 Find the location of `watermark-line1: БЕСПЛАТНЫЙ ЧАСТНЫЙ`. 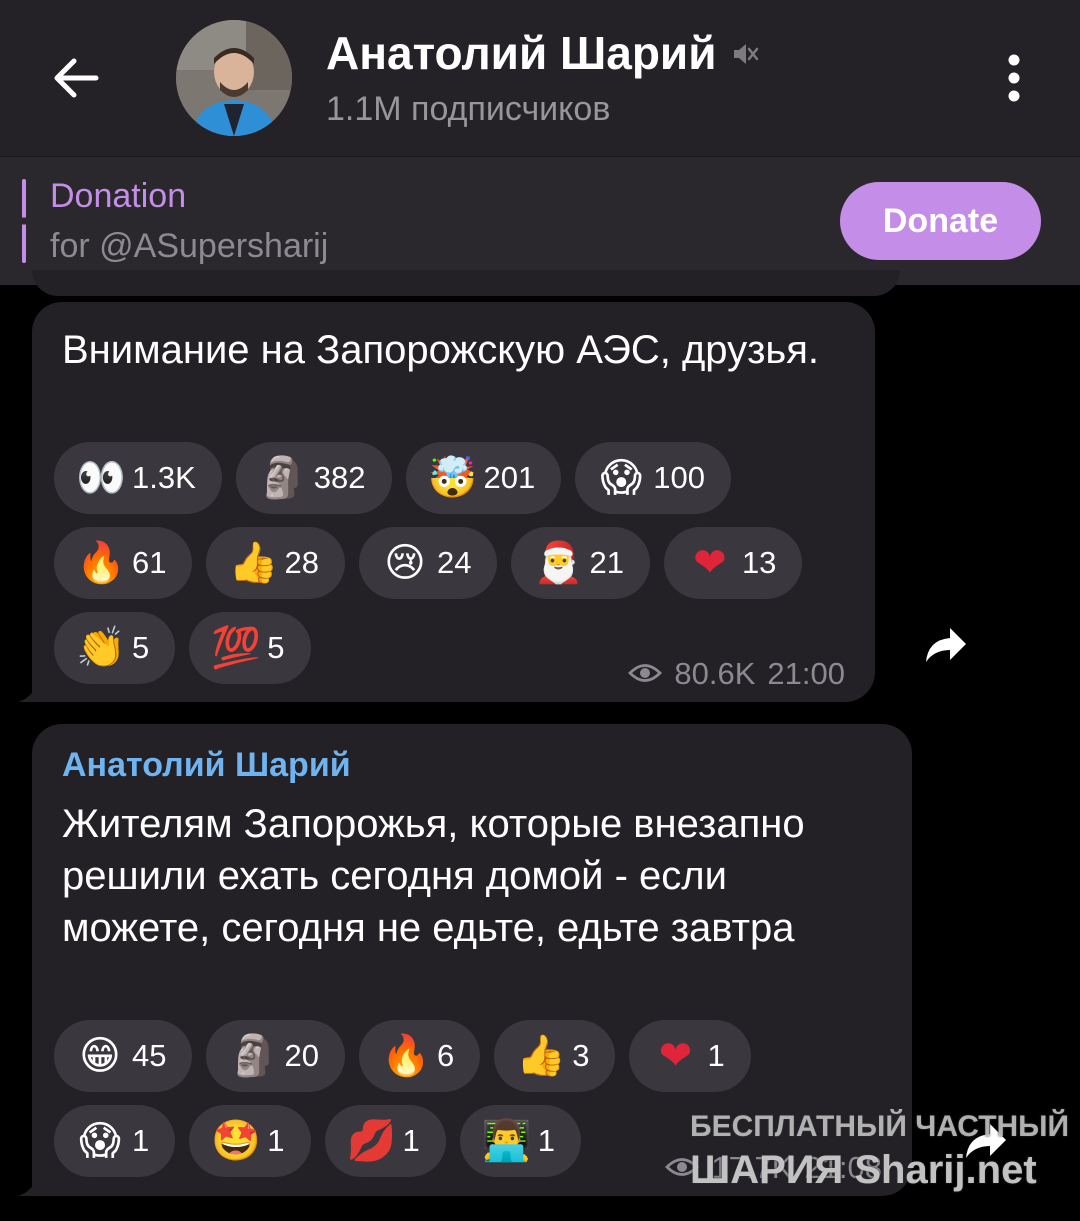

watermark-line1: БЕСПЛАТНЫЙ ЧАСТНЫЙ is located at coordinates (880, 1126).